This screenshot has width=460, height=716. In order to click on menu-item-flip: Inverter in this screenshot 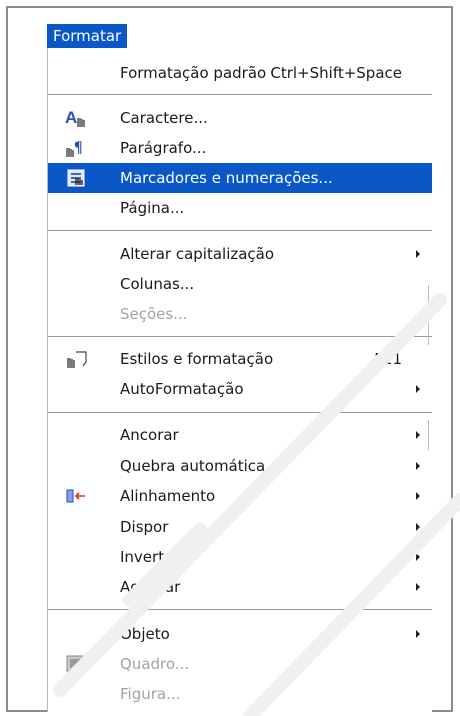, I will do `click(240, 557)`.